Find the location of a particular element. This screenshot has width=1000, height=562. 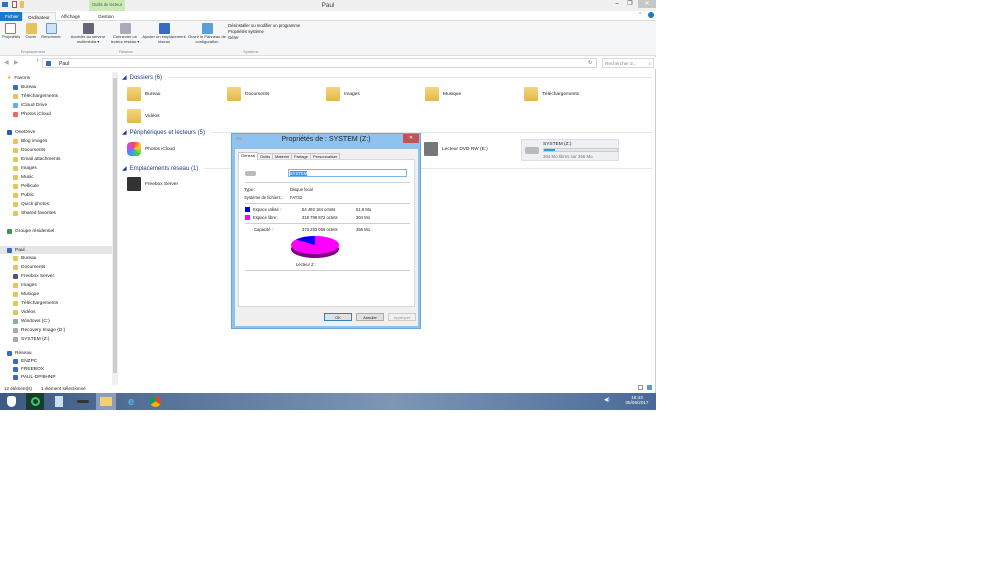

server-icon is located at coordinates (15, 276).